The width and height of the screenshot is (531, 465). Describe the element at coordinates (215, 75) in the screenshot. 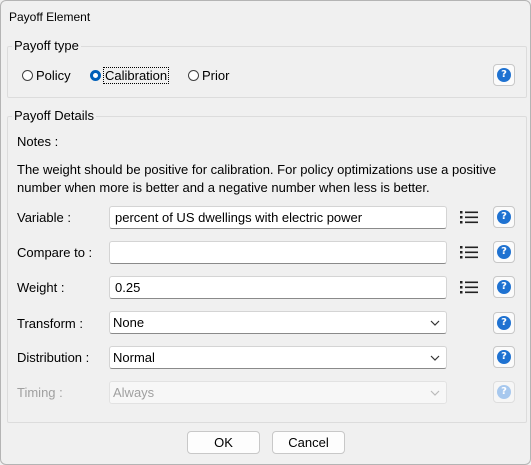

I see `radio-prior-label: Prior` at that location.